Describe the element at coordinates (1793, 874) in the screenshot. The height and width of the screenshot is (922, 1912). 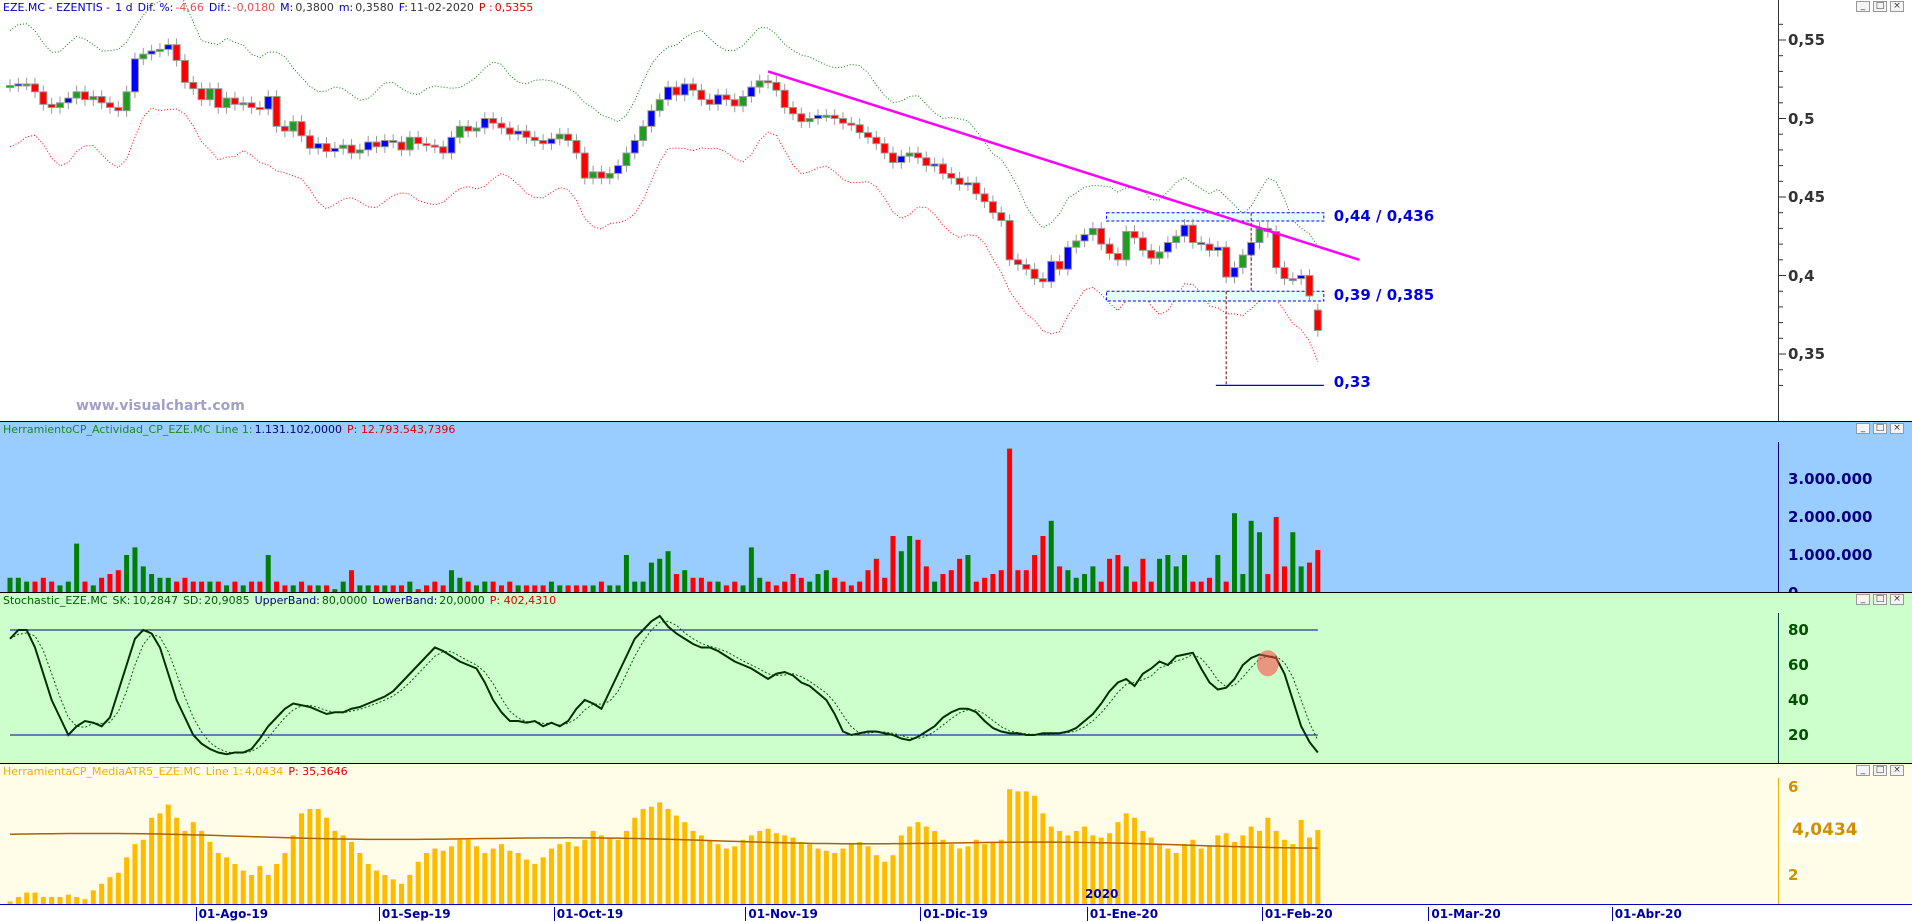
I see `atr-tick-label: 2` at that location.